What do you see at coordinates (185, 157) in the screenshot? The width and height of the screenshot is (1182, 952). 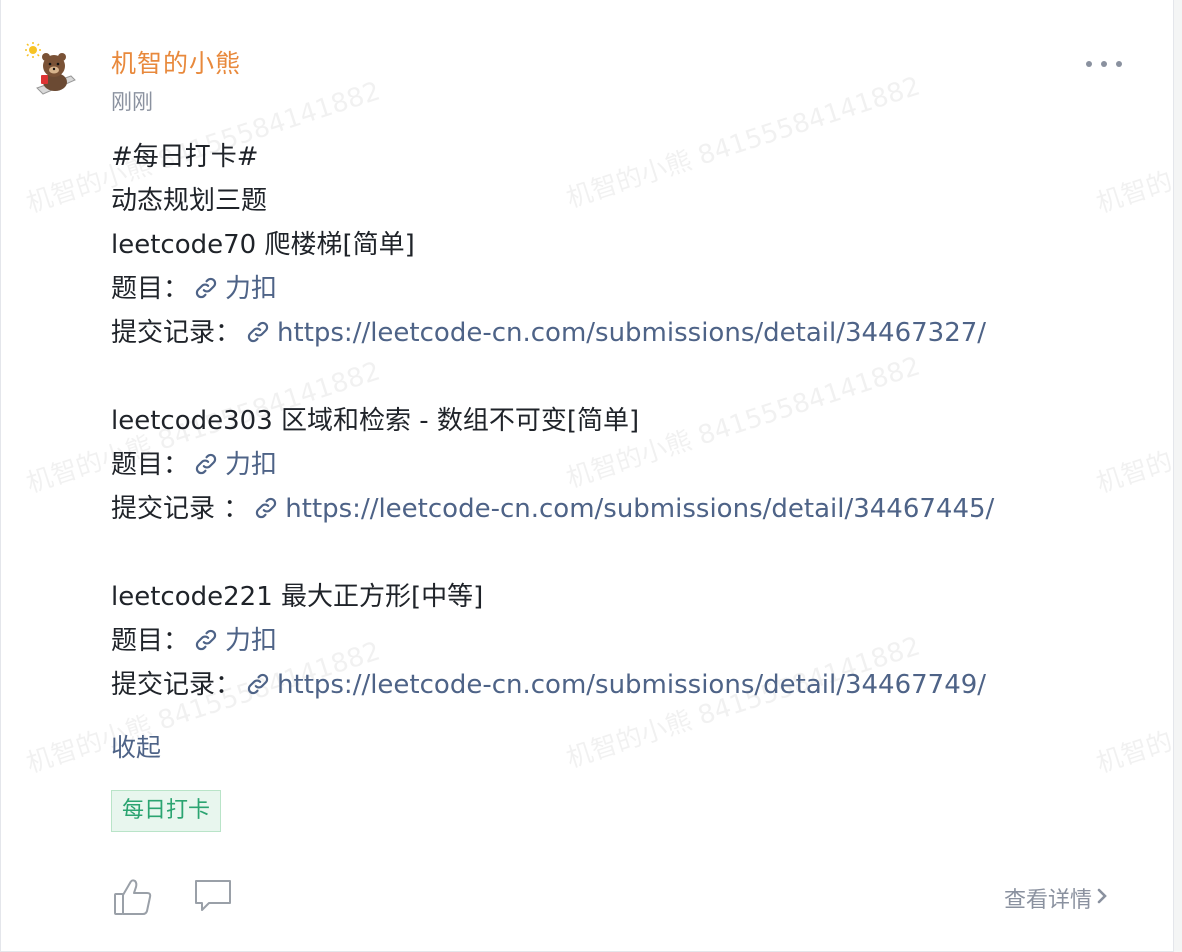 I see `content-line: #每日打卡#` at bounding box center [185, 157].